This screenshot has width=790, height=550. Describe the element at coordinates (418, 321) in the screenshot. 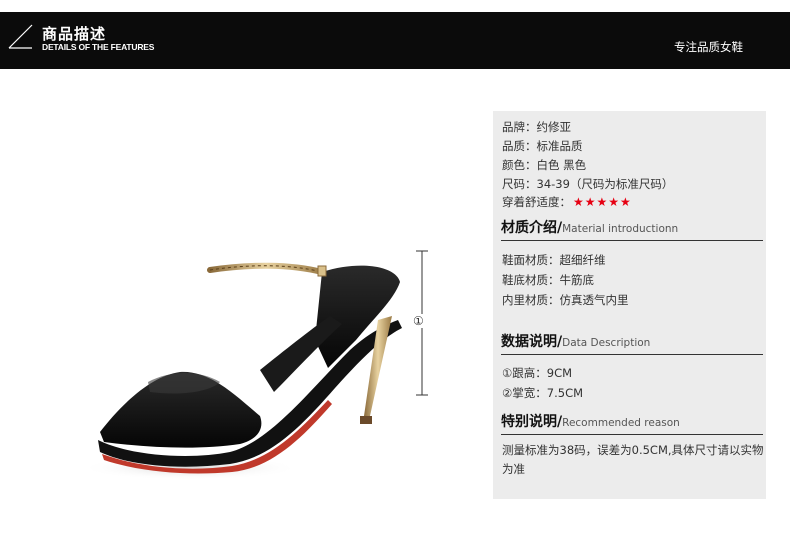

I see `heel-height-label: ①` at that location.